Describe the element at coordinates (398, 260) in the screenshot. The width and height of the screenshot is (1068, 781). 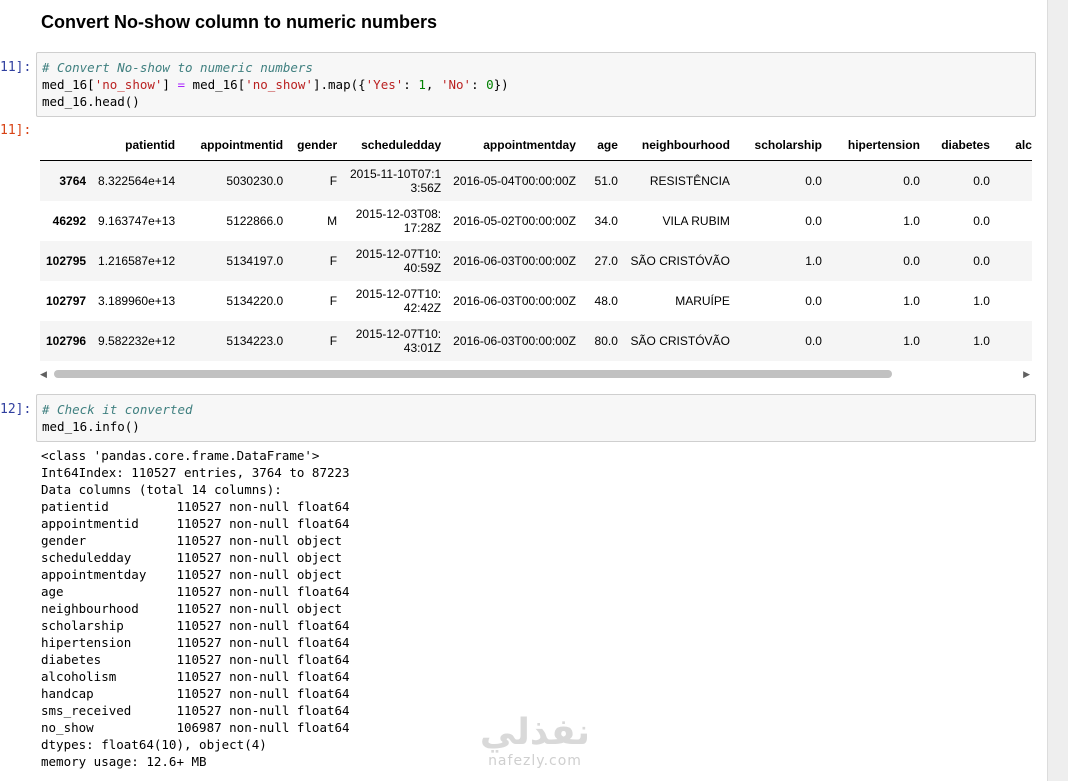
I see `table-cell: 2015-12-07T10:40:59Z` at that location.